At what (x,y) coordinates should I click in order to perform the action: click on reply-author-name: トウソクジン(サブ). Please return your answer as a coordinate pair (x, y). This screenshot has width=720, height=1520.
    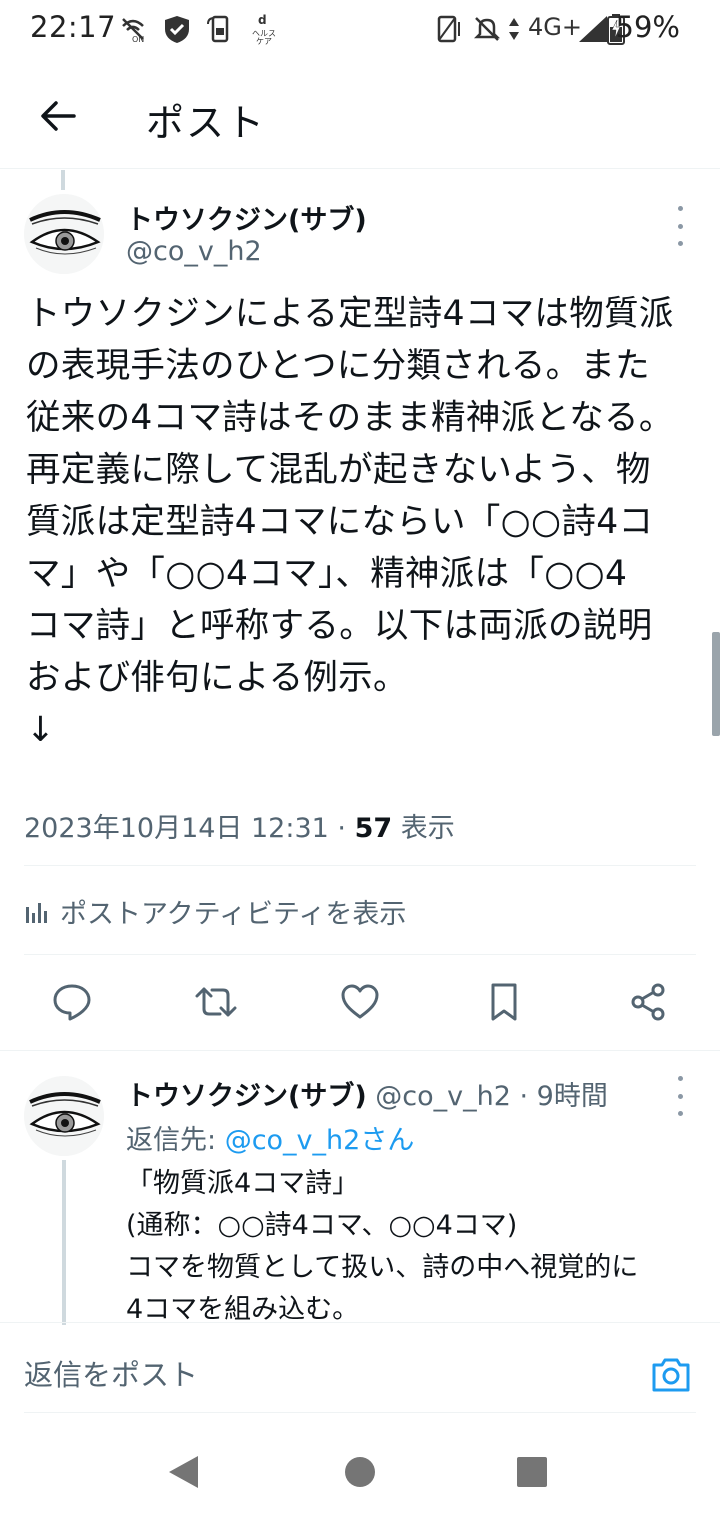
    Looking at the image, I should click on (246, 1096).